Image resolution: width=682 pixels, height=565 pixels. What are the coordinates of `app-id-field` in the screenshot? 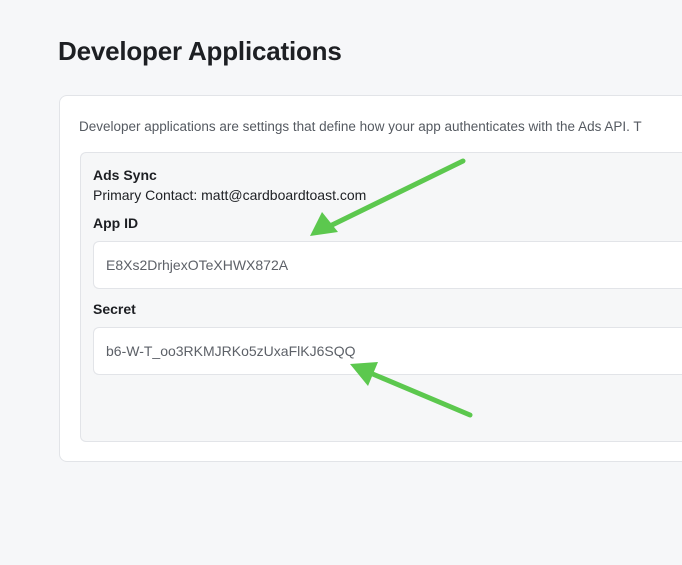 It's located at (387, 265).